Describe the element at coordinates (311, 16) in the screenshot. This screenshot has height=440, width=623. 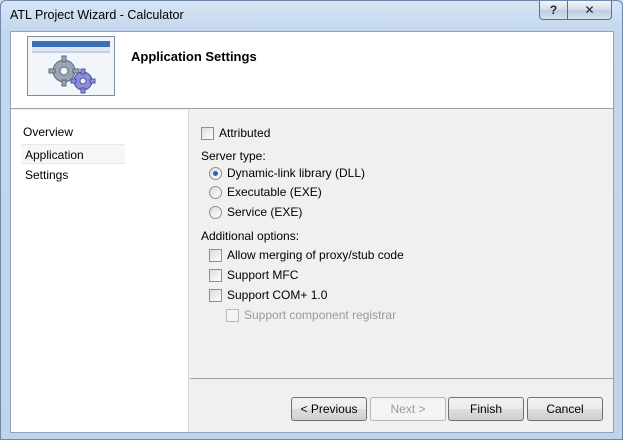
I see `title-bar: ATL Project Wizard - Calculator ? ✕` at that location.